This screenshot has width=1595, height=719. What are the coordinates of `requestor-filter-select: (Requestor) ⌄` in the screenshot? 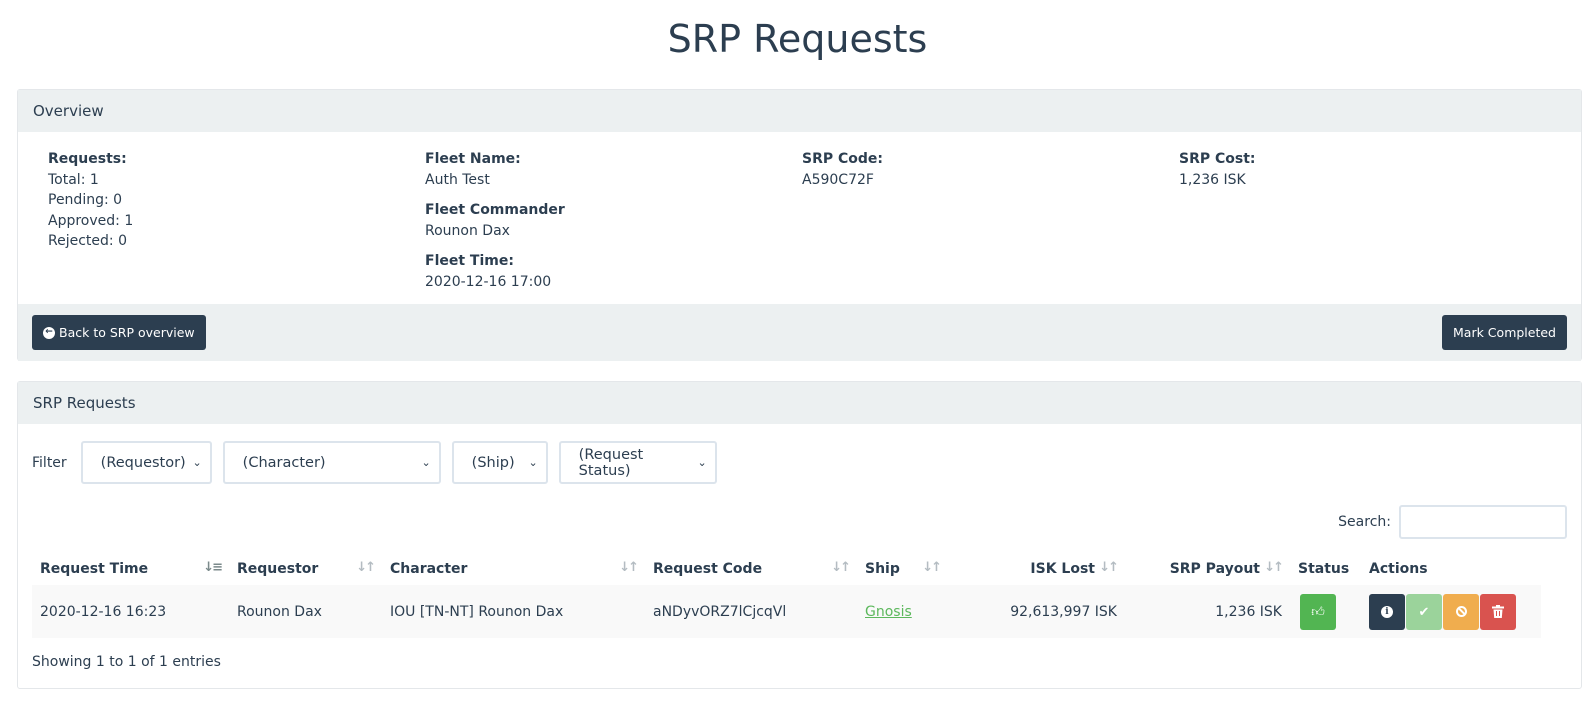 It's located at (146, 462).